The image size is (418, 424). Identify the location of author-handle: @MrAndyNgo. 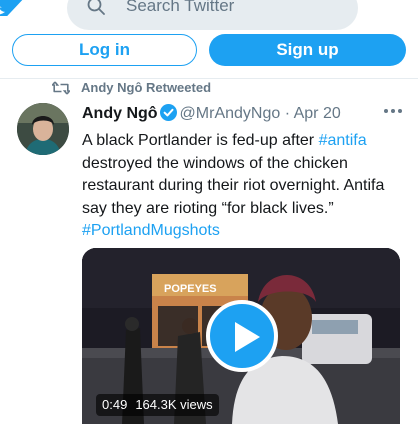
(230, 113).